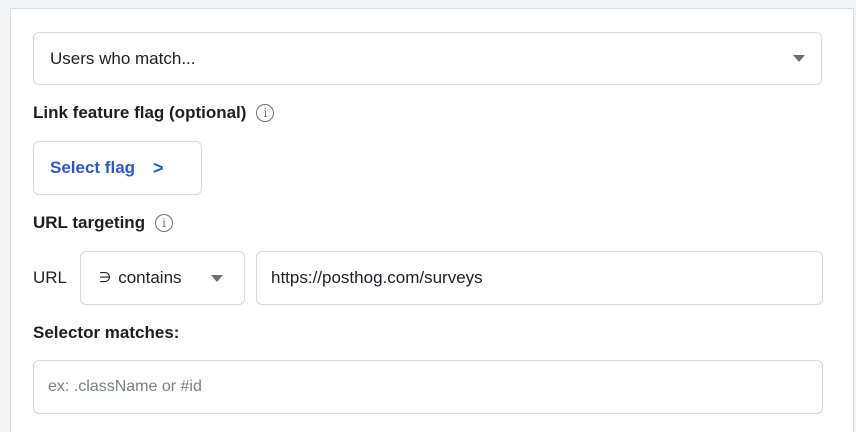 This screenshot has height=432, width=856. What do you see at coordinates (93, 167) in the screenshot?
I see `select-flag-label: Select flag` at bounding box center [93, 167].